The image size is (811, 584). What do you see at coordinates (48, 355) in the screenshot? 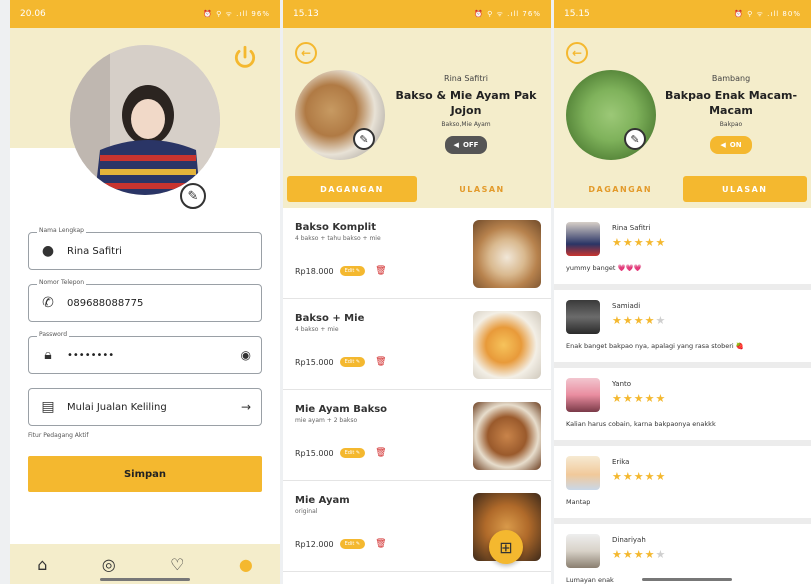
I see `lock-icon: 🔒︎` at bounding box center [48, 355].